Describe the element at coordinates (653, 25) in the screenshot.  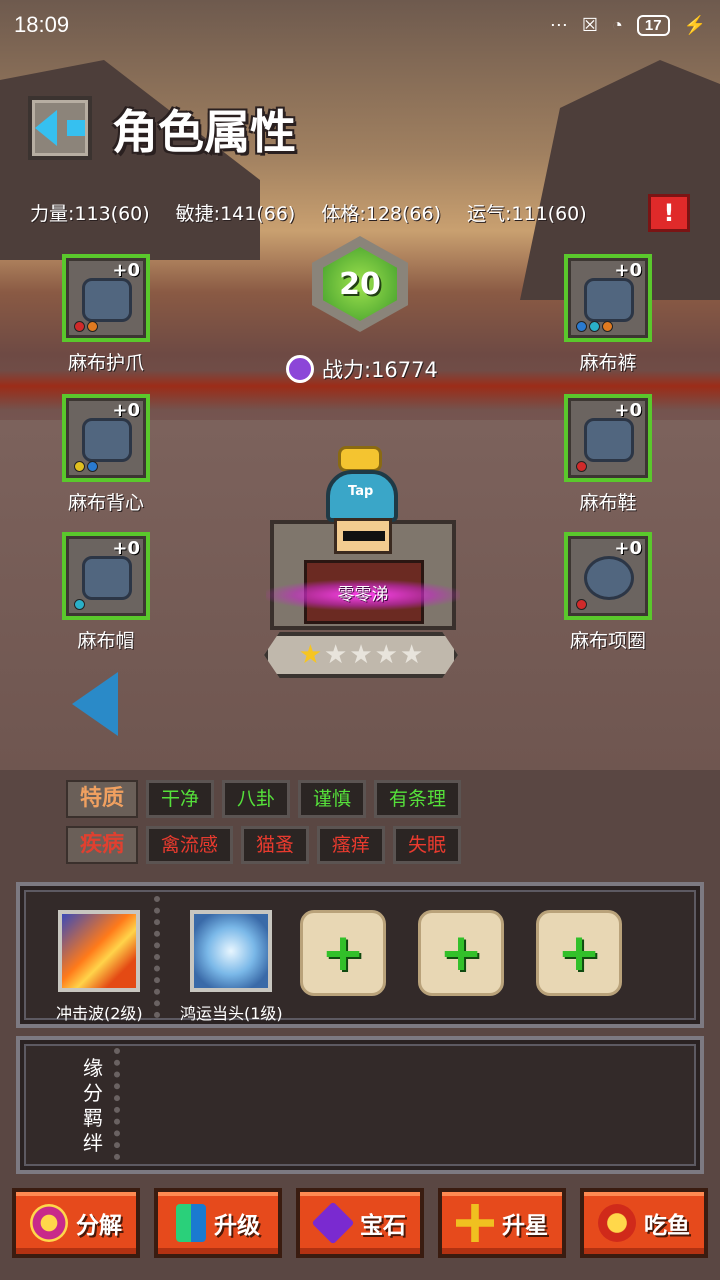
I see `battery-icon: 17` at that location.